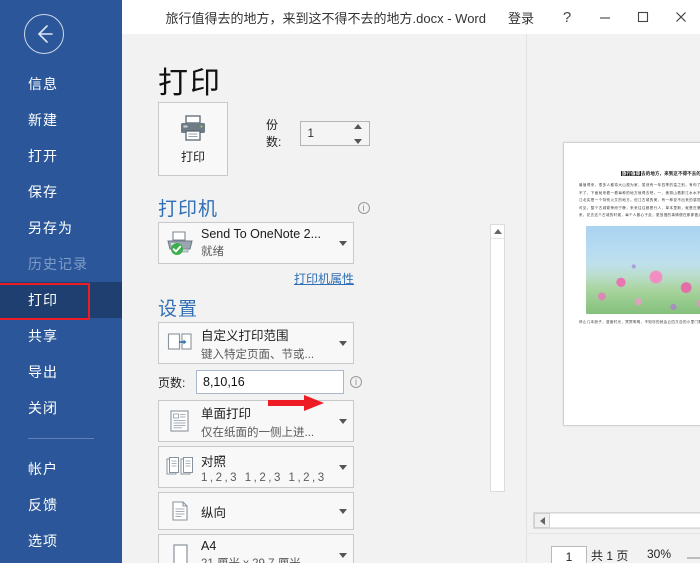  Describe the element at coordinates (193, 127) in the screenshot. I see `printer-icon` at that location.